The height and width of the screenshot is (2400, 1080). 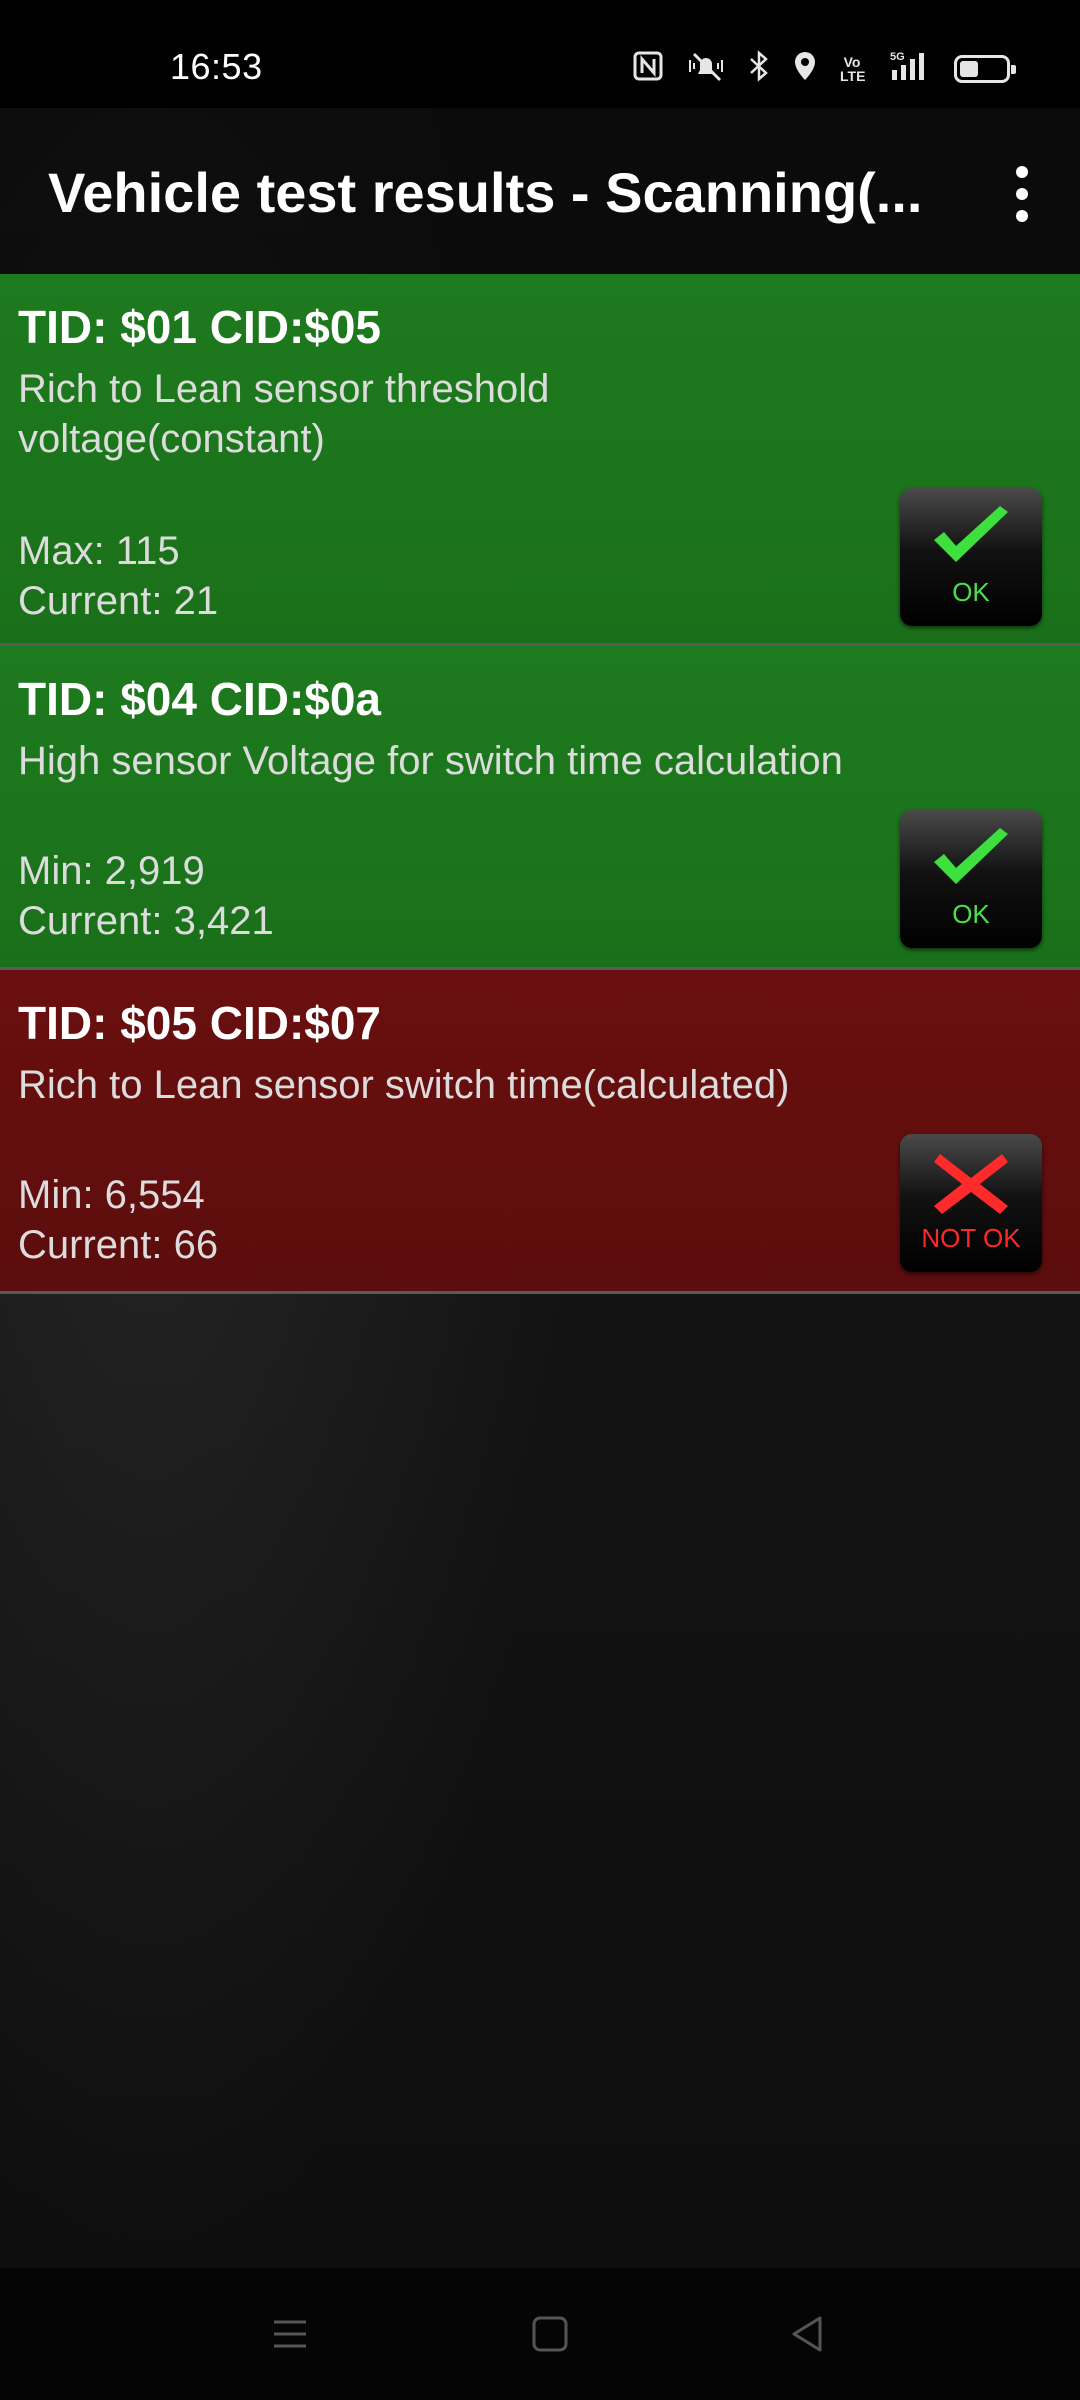 What do you see at coordinates (971, 1184) in the screenshot?
I see `cross-icon` at bounding box center [971, 1184].